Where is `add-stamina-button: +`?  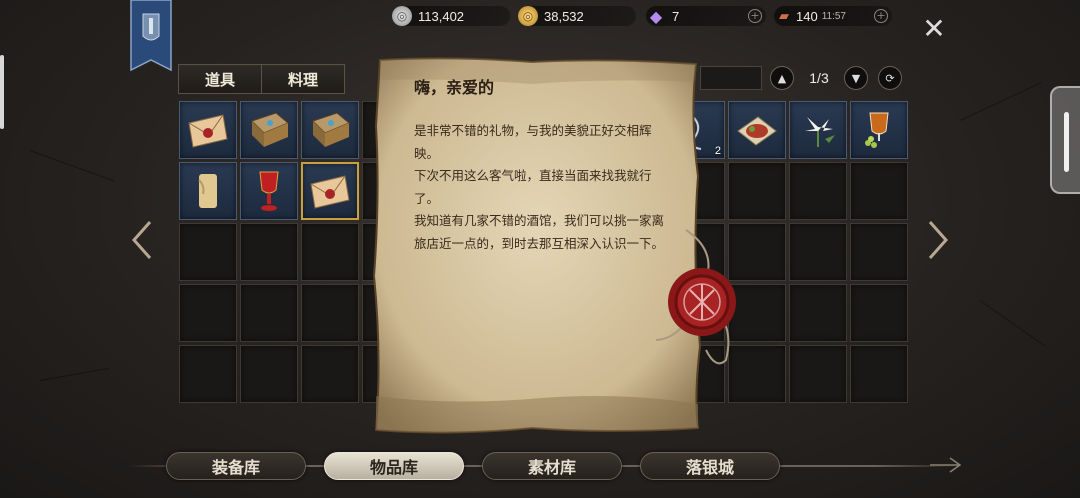
add-stamina-button: + is located at coordinates (881, 16).